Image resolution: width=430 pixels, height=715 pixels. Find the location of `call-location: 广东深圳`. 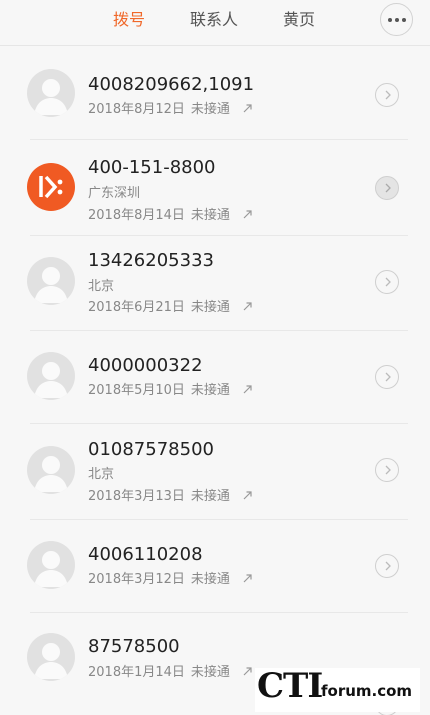

call-location: 广东深圳 is located at coordinates (114, 193).